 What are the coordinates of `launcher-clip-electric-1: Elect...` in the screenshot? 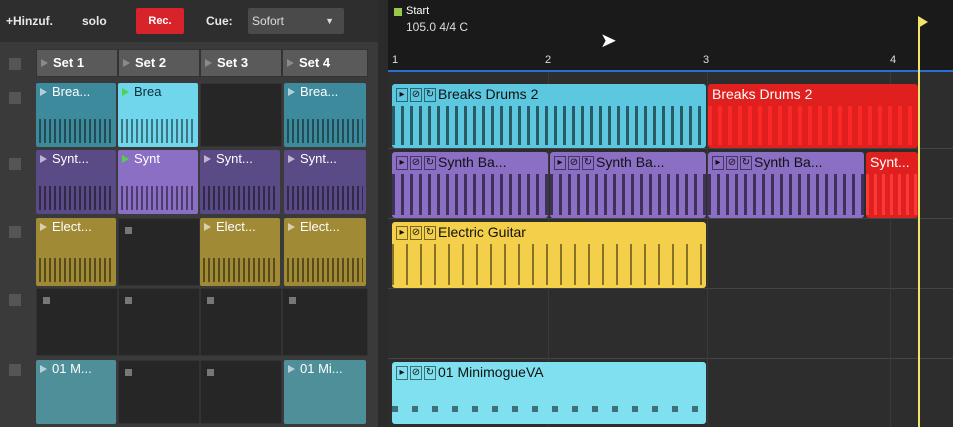 It's located at (76, 252).